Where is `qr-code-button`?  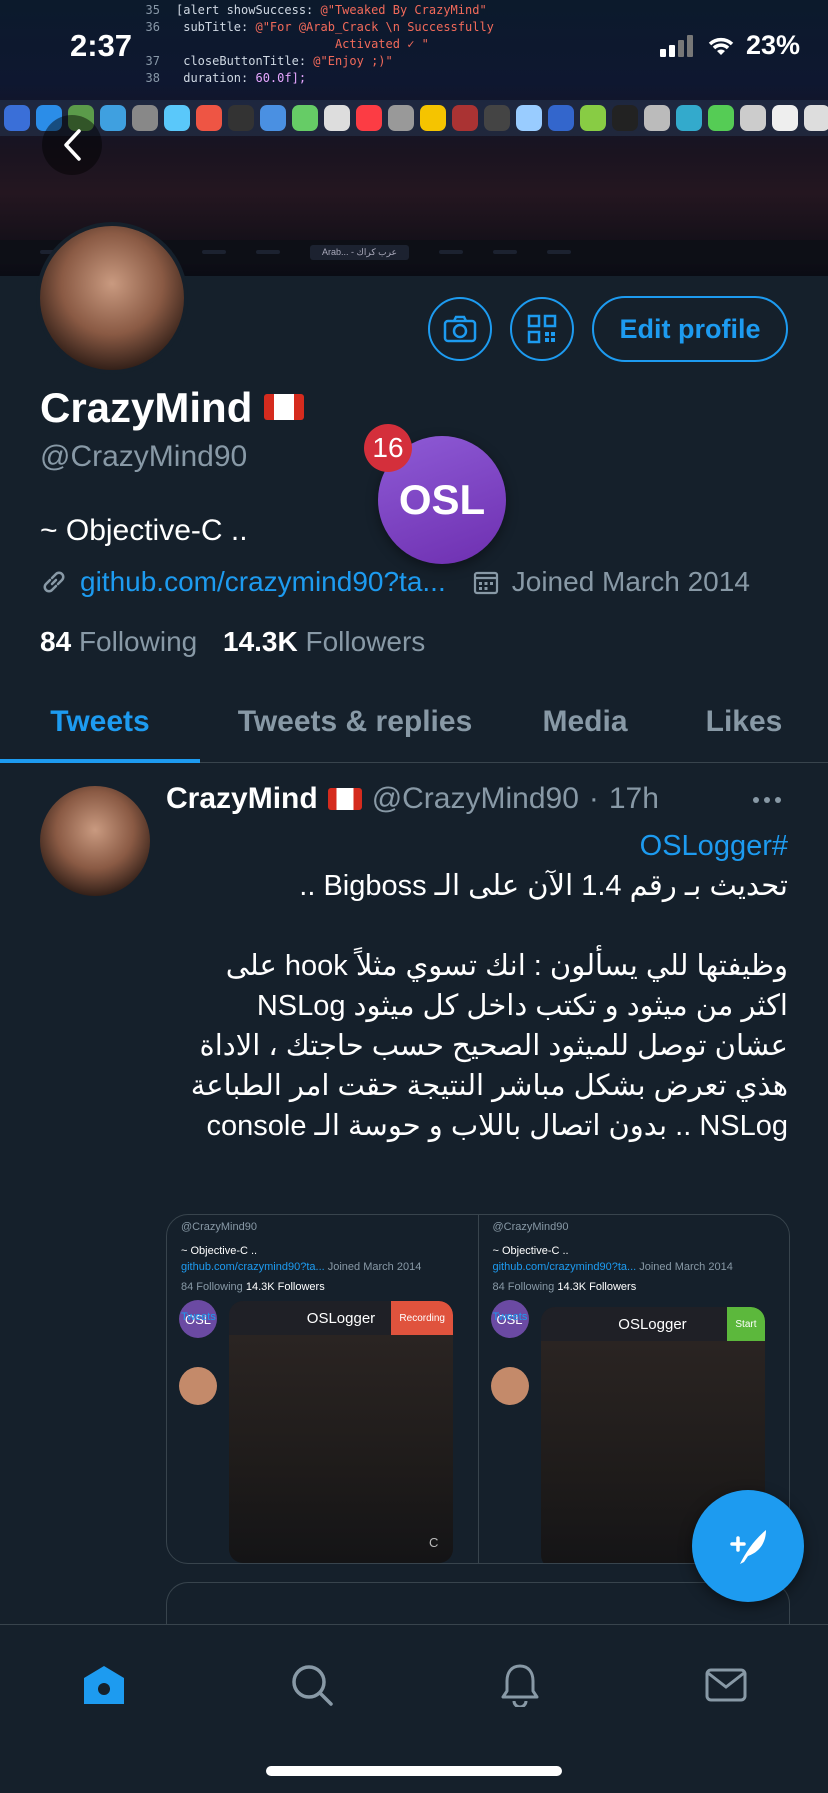 qr-code-button is located at coordinates (542, 329).